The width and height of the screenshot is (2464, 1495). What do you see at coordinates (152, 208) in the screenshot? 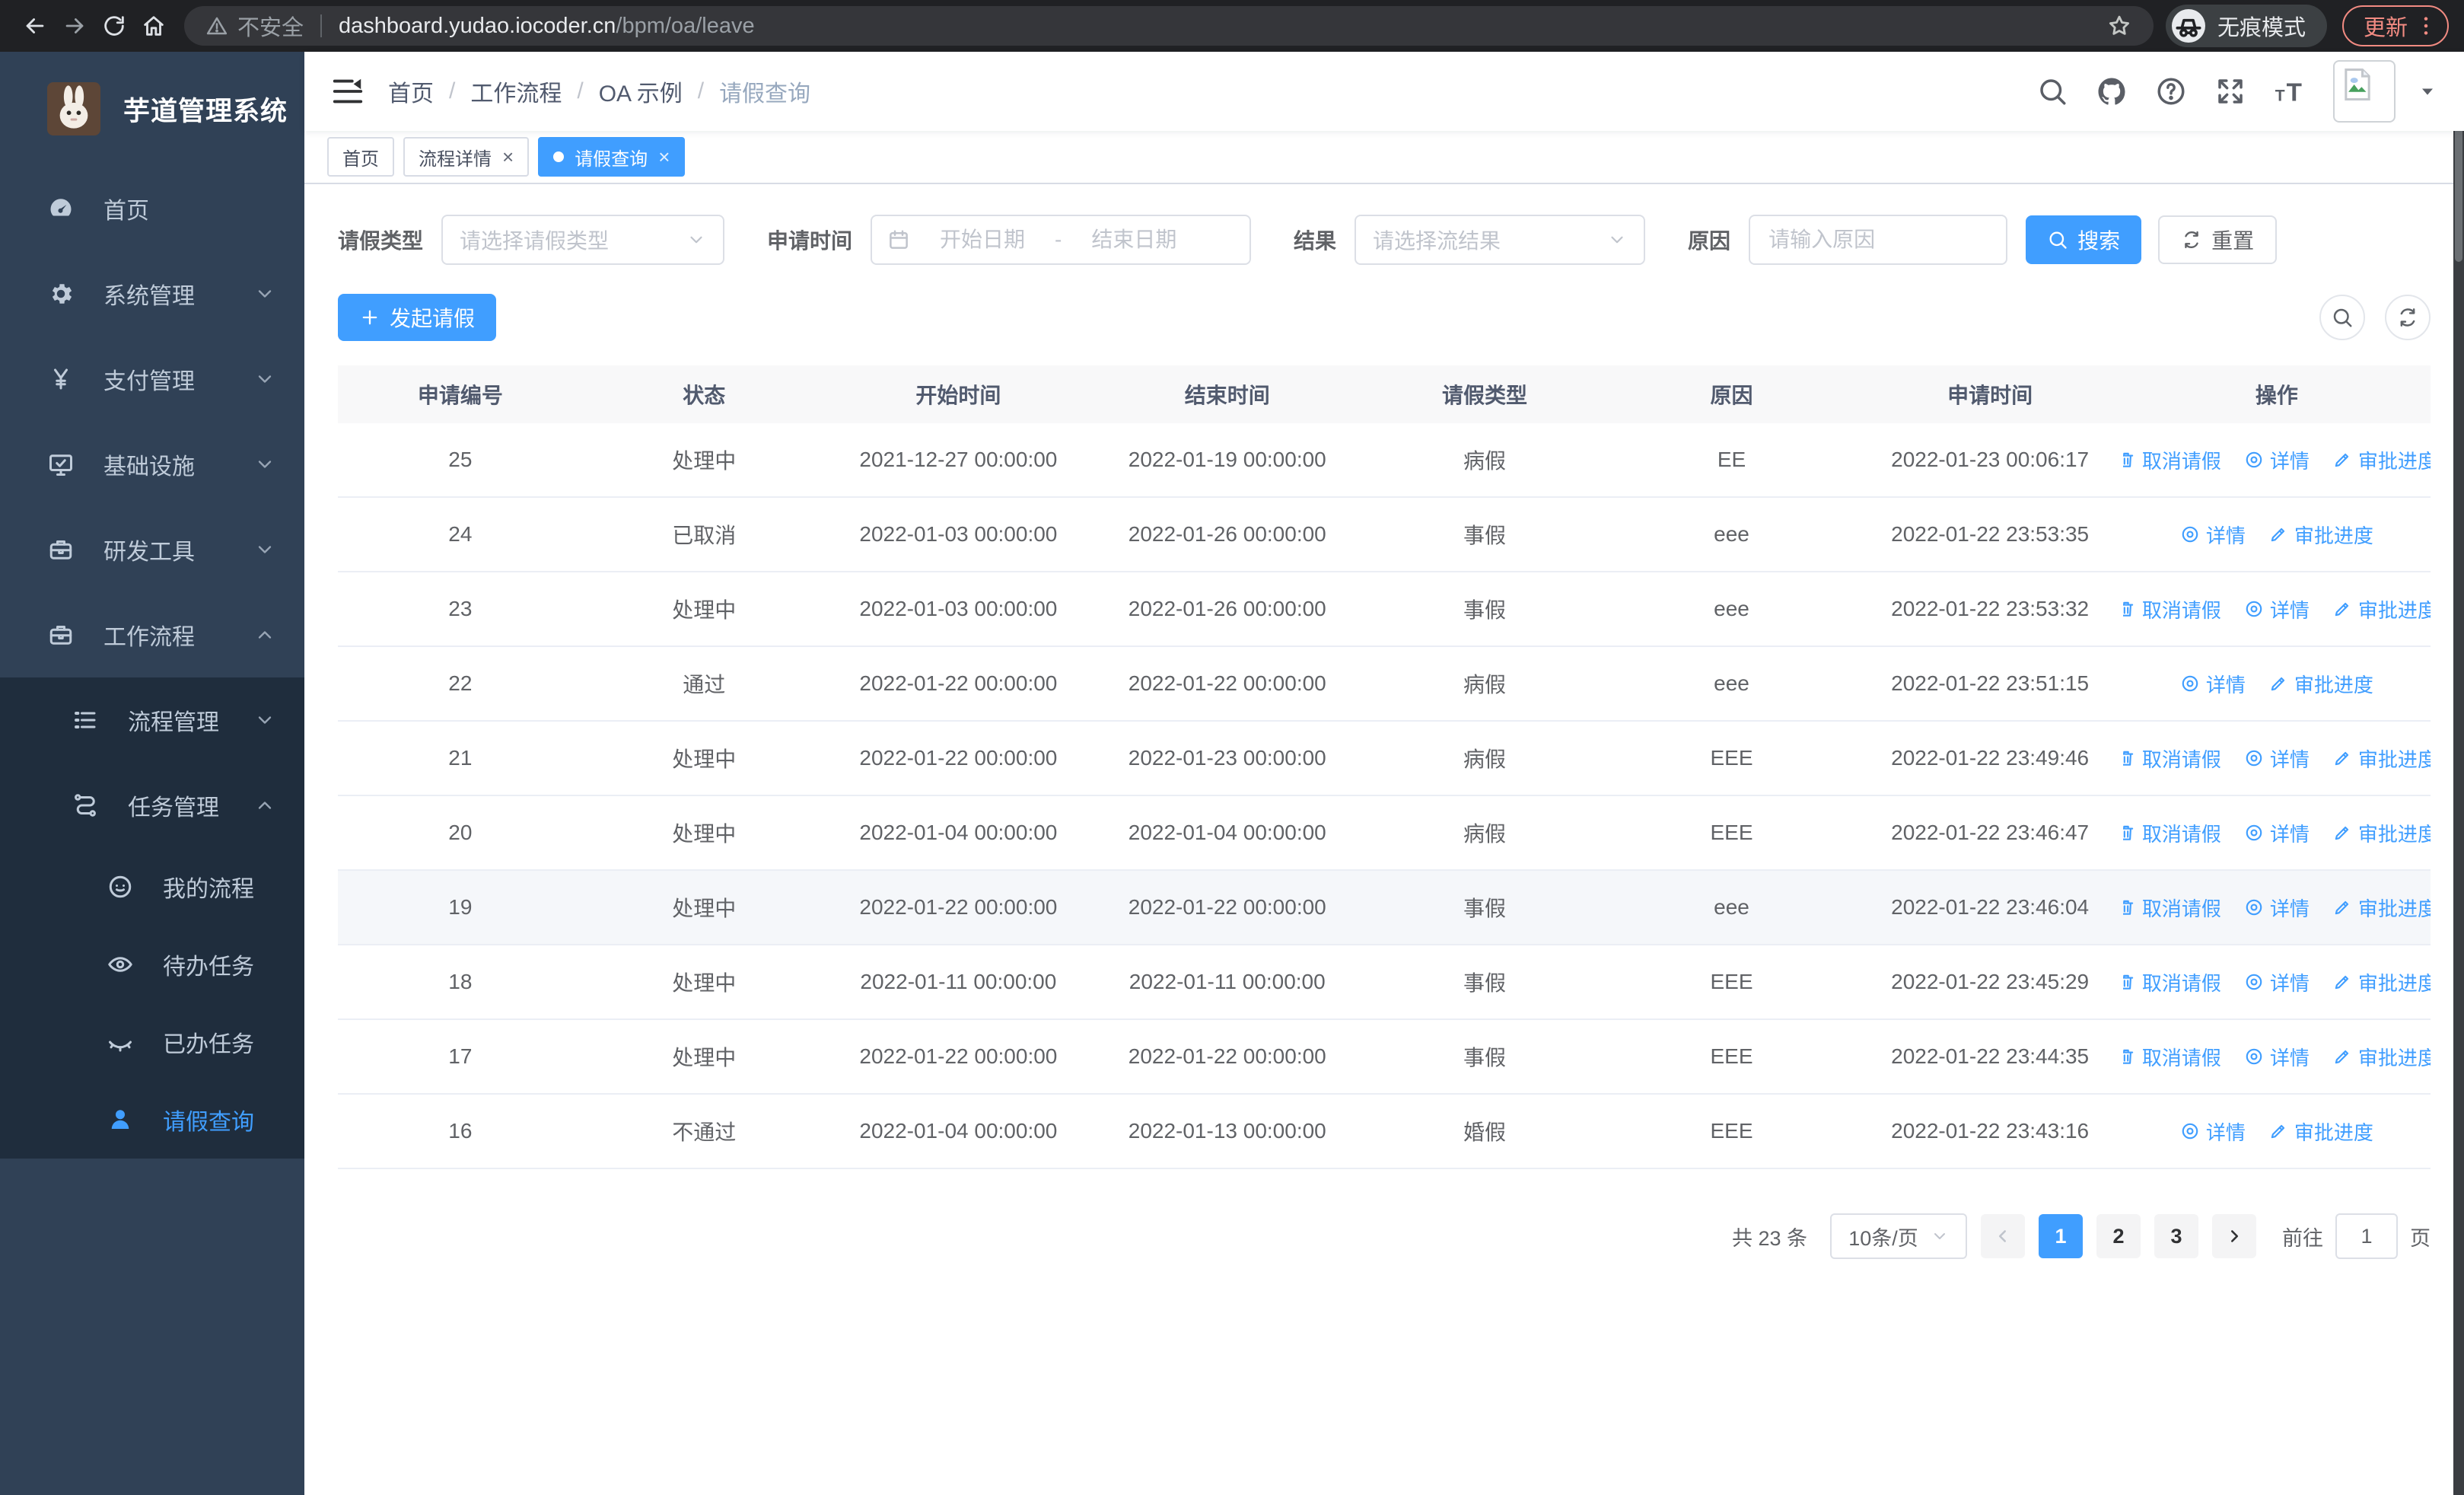
I see `sidebar-item-home: 首页` at bounding box center [152, 208].